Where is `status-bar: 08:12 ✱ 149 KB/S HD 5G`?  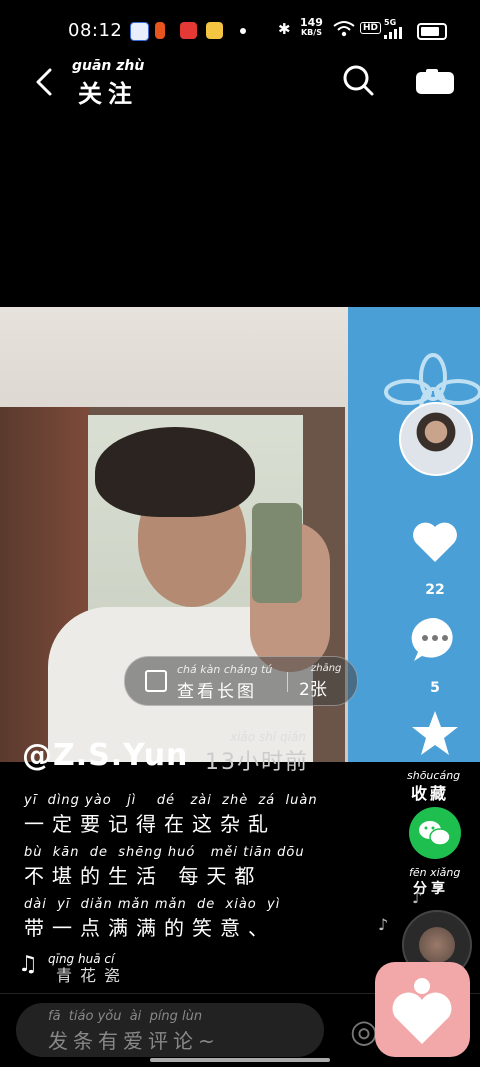 status-bar: 08:12 ✱ 149 KB/S HD 5G is located at coordinates (240, 30).